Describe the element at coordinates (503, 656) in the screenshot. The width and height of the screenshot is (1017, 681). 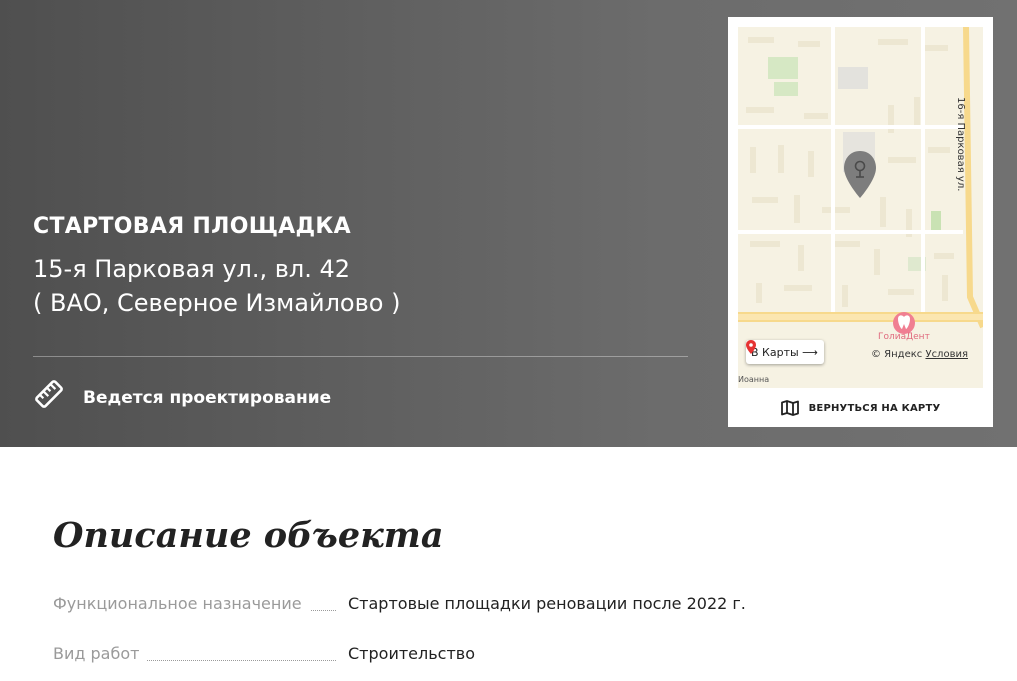
I see `spec-row-work-type: Вид работ Строительство` at that location.